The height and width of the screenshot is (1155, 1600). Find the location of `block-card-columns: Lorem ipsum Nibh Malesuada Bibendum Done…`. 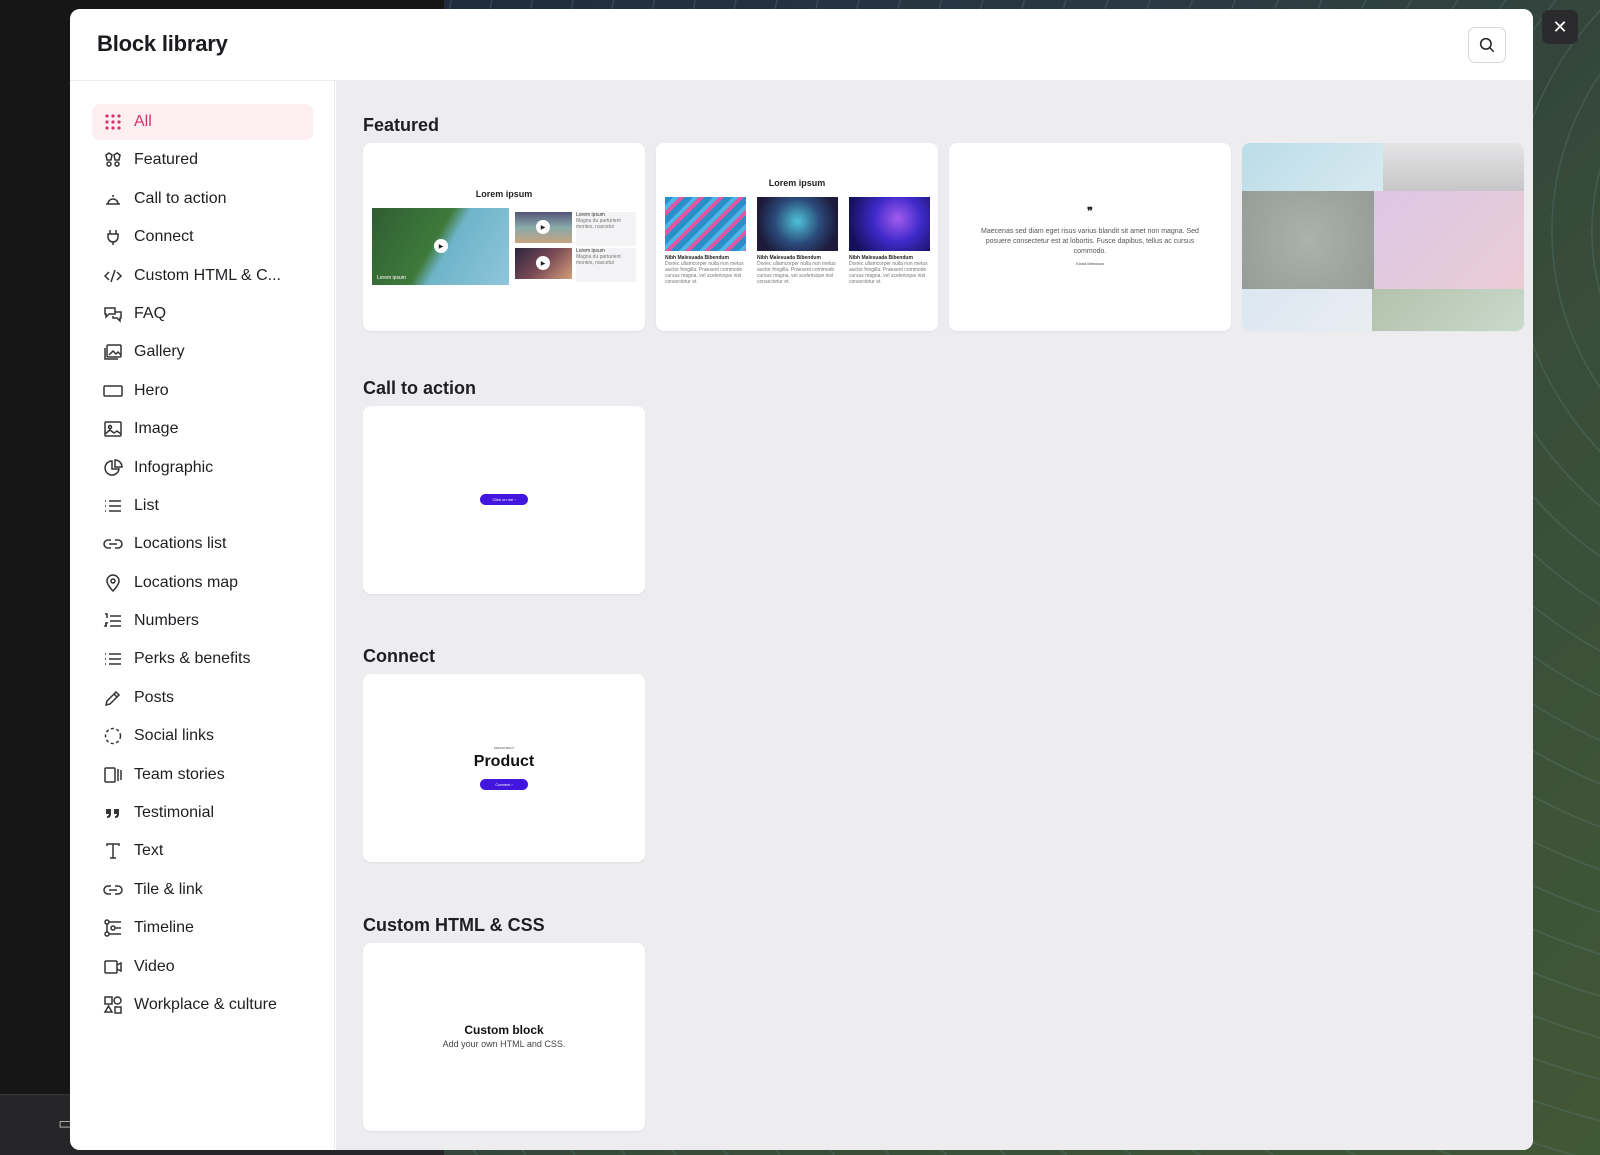

block-card-columns: Lorem ipsum Nibh Malesuada Bibendum Done… is located at coordinates (797, 237).